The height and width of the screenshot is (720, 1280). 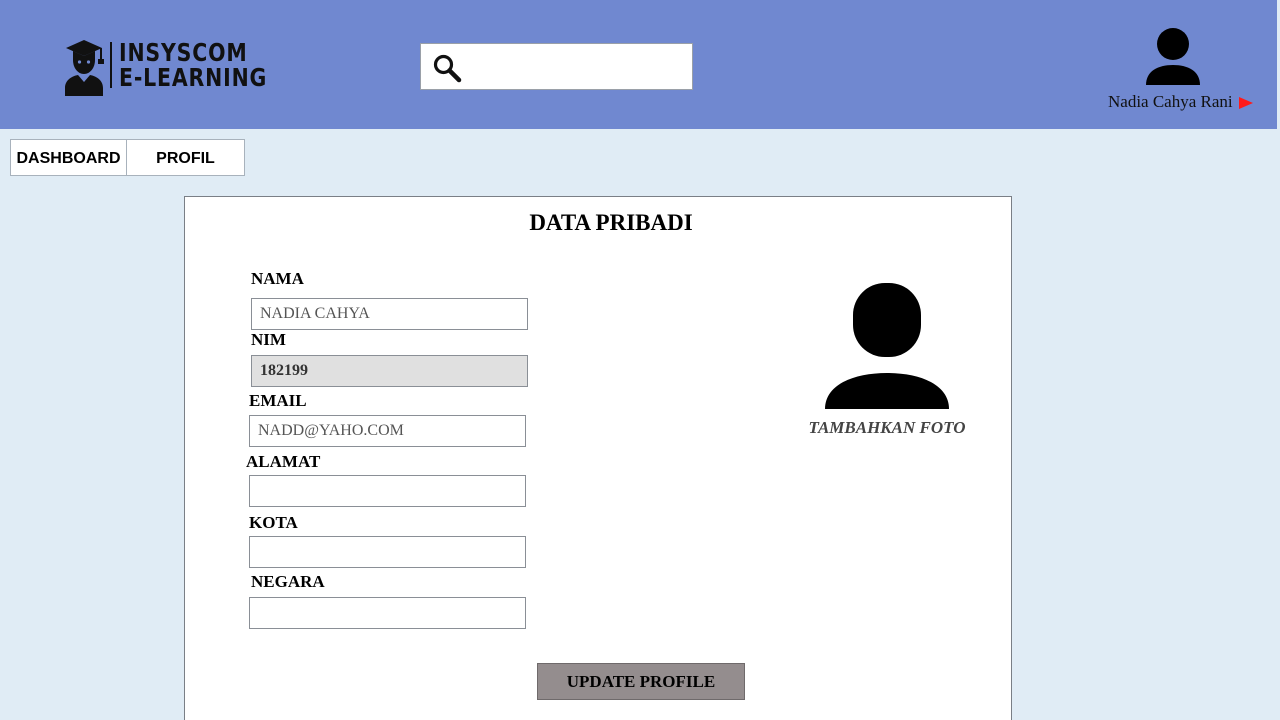 I want to click on email-label: EMAIL, so click(x=278, y=400).